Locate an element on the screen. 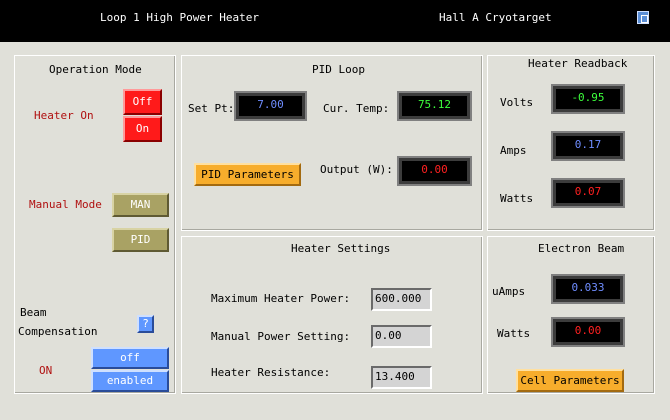 The height and width of the screenshot is (420, 670). setpt-display: 7.00 is located at coordinates (270, 106).